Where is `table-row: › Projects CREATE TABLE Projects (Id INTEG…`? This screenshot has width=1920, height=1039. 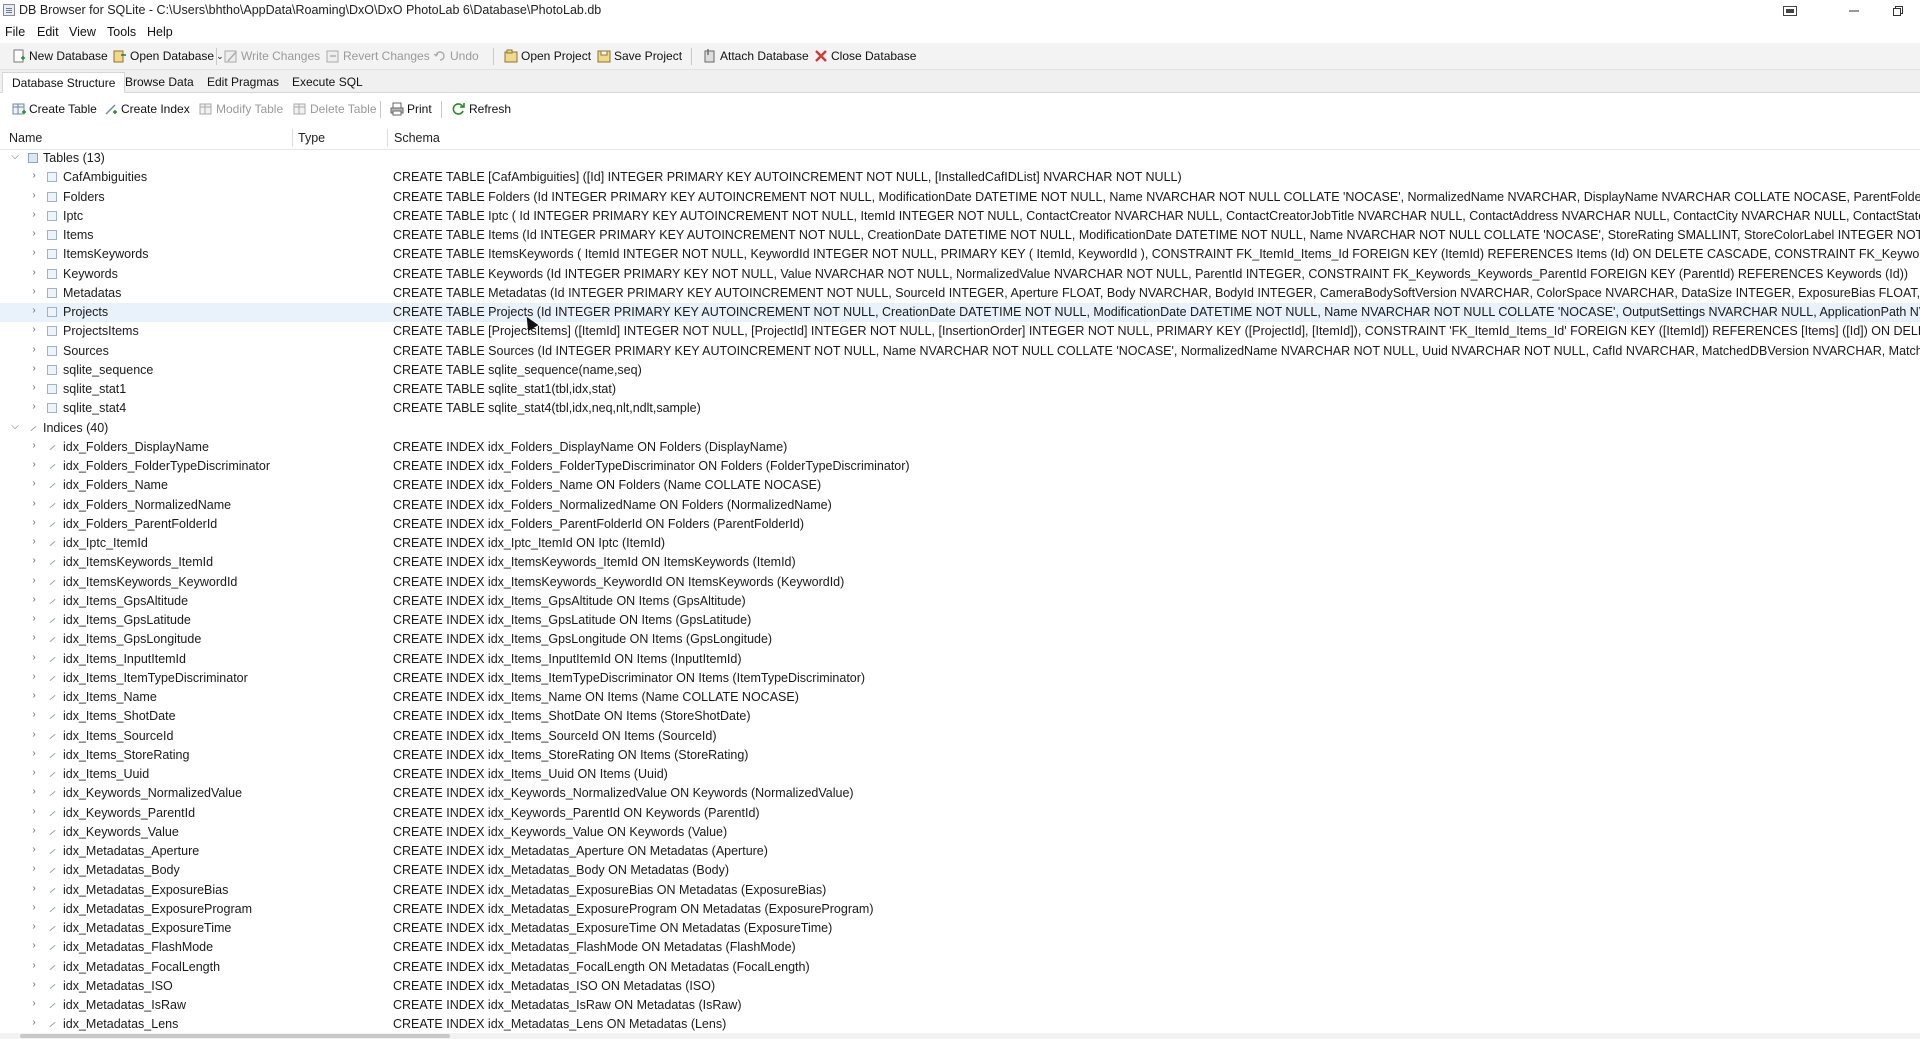
table-row: › Projects CREATE TABLE Projects (Id INTEG… is located at coordinates (960, 313).